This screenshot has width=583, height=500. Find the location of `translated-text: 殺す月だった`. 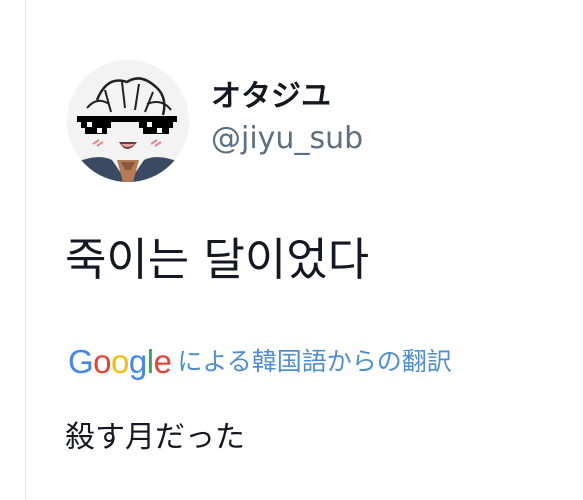

translated-text: 殺す月だった is located at coordinates (155, 437).